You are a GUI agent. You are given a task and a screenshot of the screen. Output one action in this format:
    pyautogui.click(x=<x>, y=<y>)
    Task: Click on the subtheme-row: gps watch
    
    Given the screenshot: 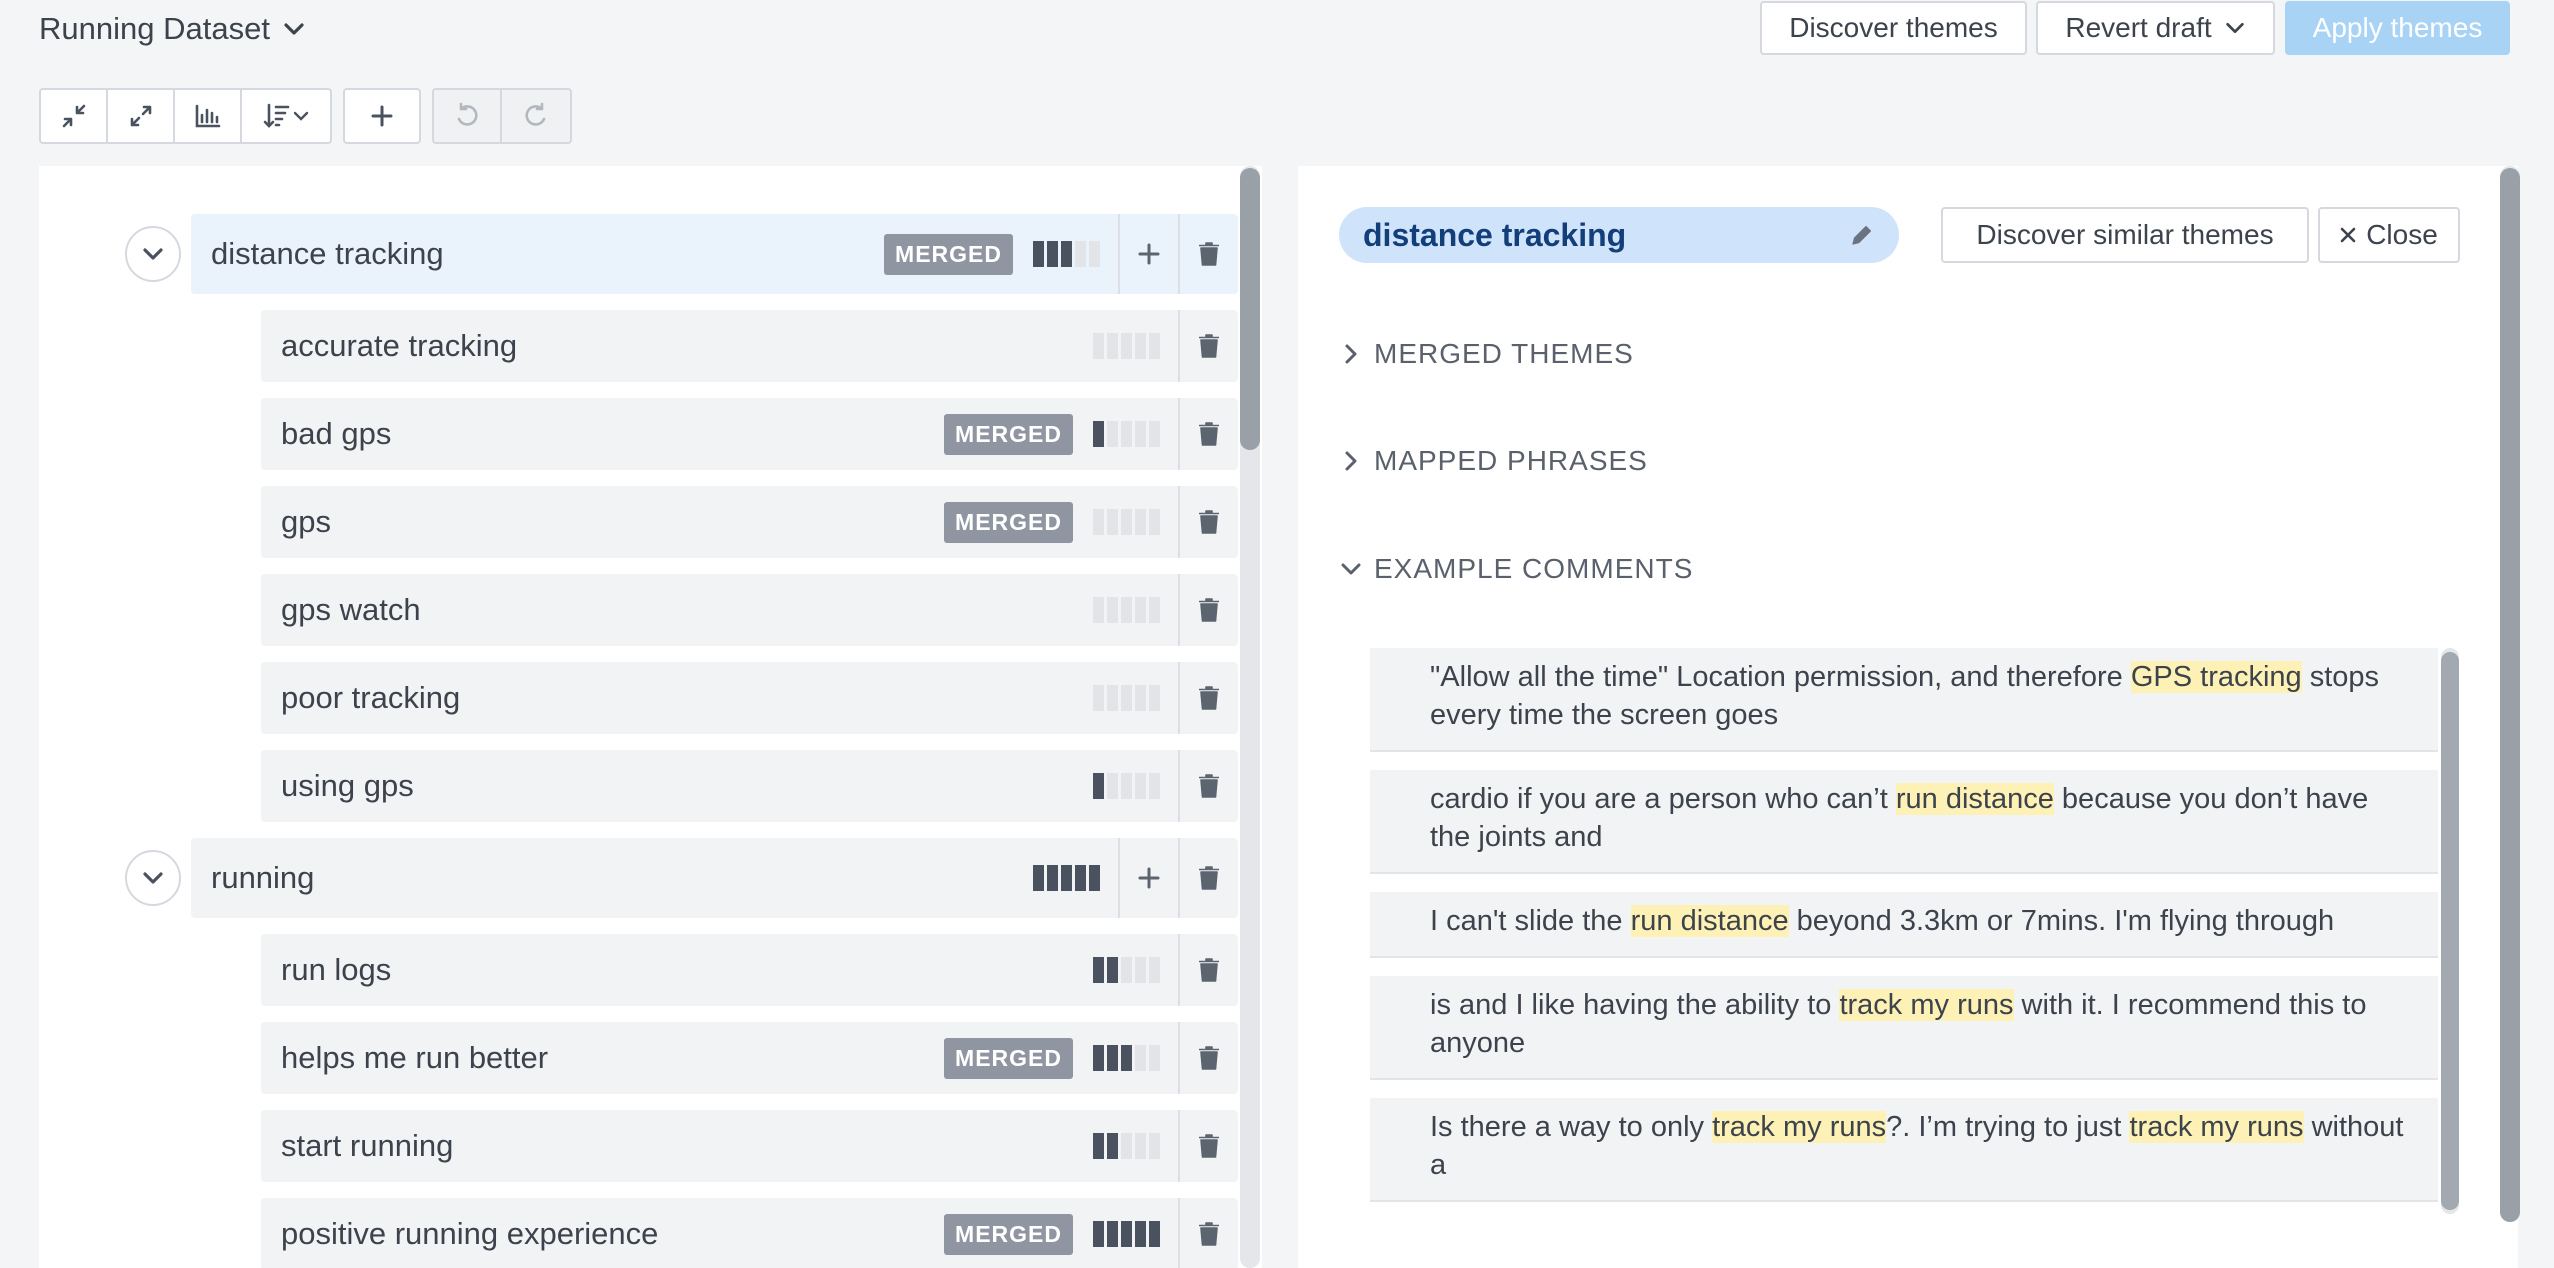 What is the action you would take?
    pyautogui.click(x=749, y=610)
    